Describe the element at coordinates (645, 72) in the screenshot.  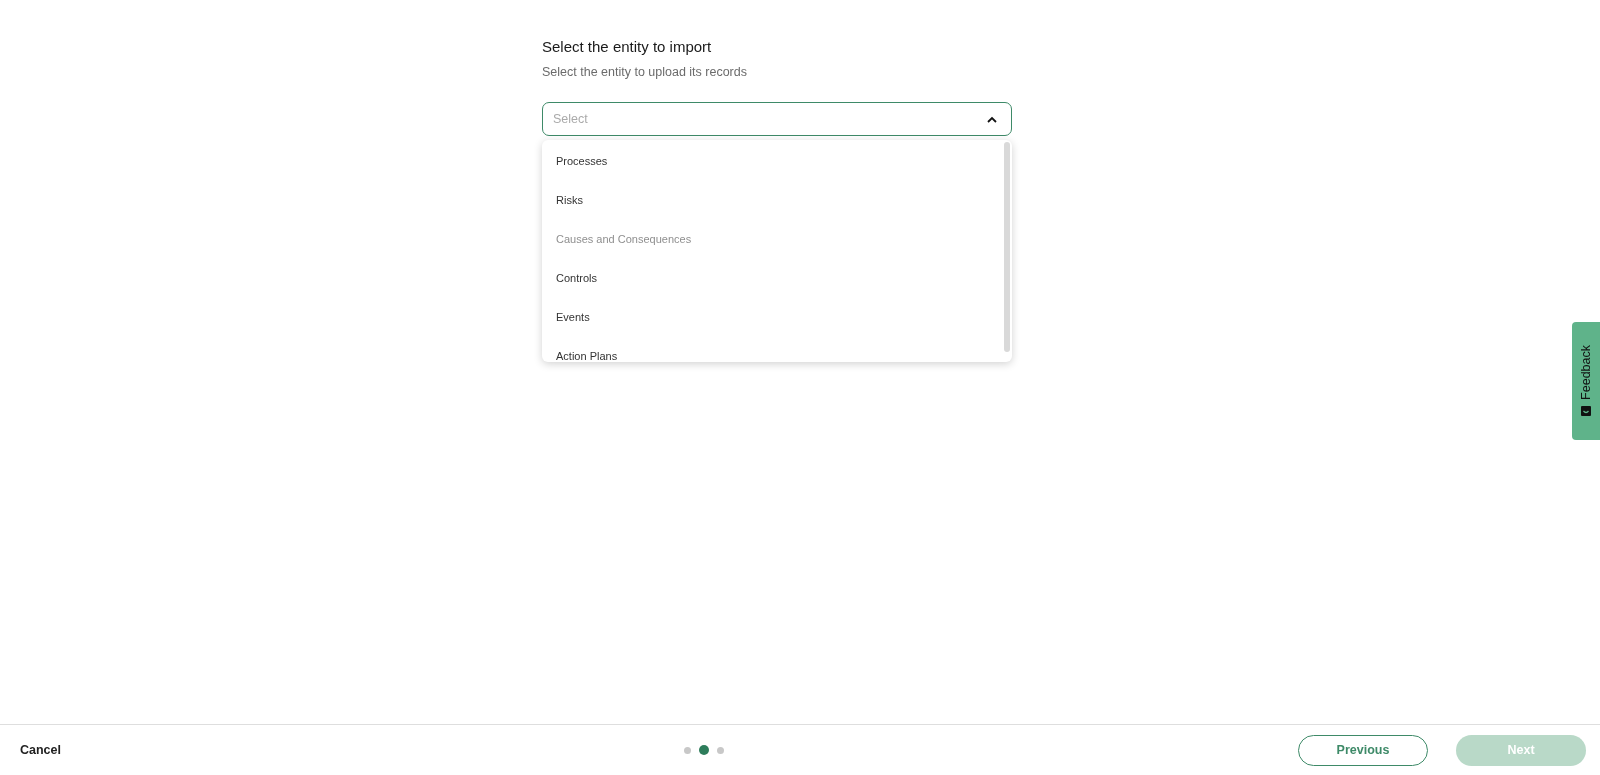
I see `page-subtitle: Select the entity to upload its records` at that location.